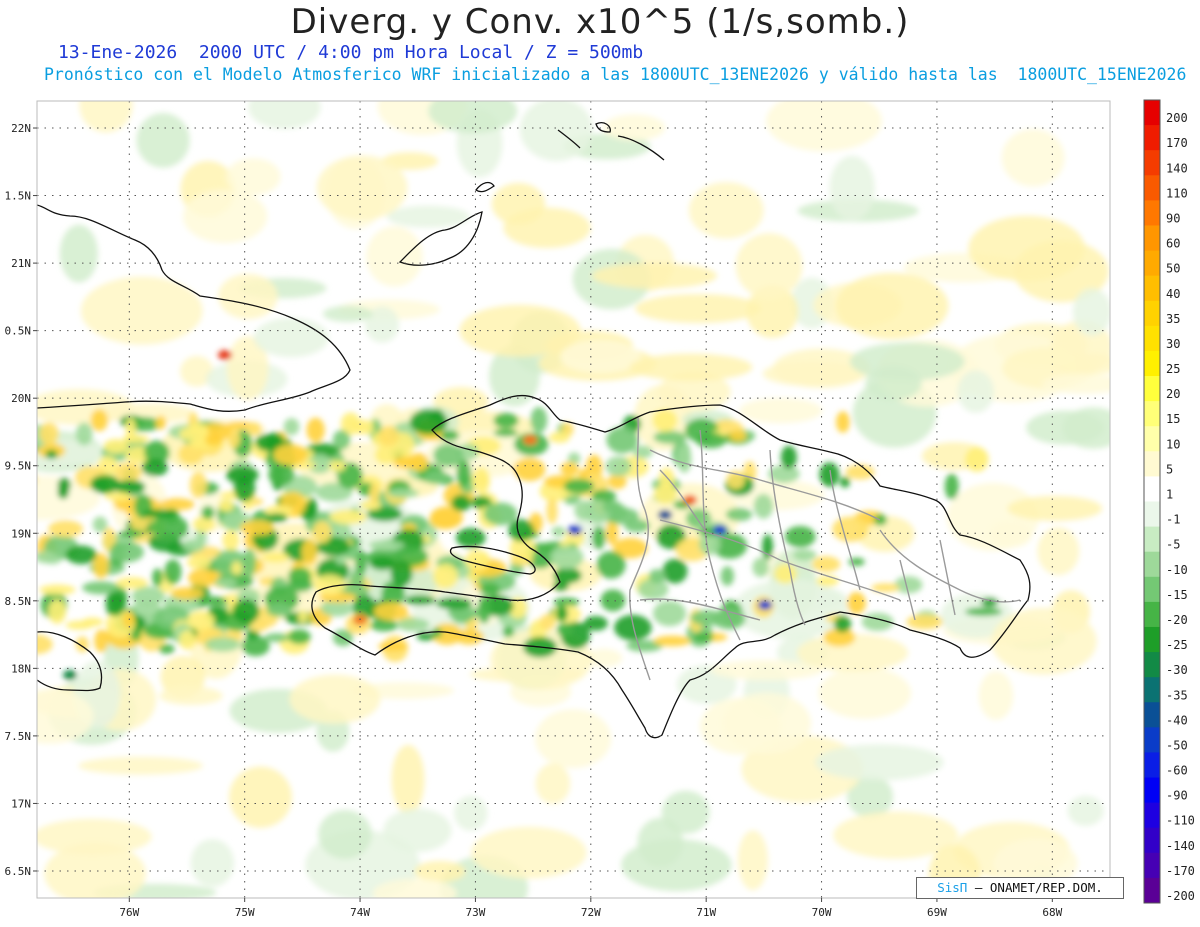  What do you see at coordinates (21, 128) in the screenshot?
I see `lat-label: 22N` at bounding box center [21, 128].